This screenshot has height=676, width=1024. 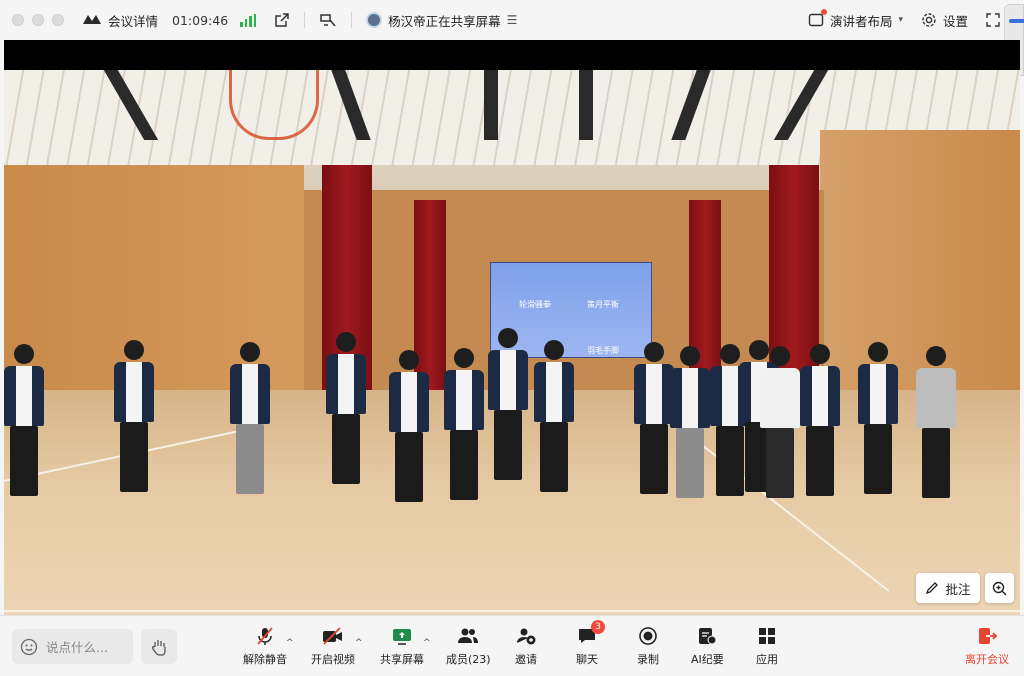 I want to click on sharing-status: 杨汉帝正在共享屏幕 ☰, so click(x=441, y=20).